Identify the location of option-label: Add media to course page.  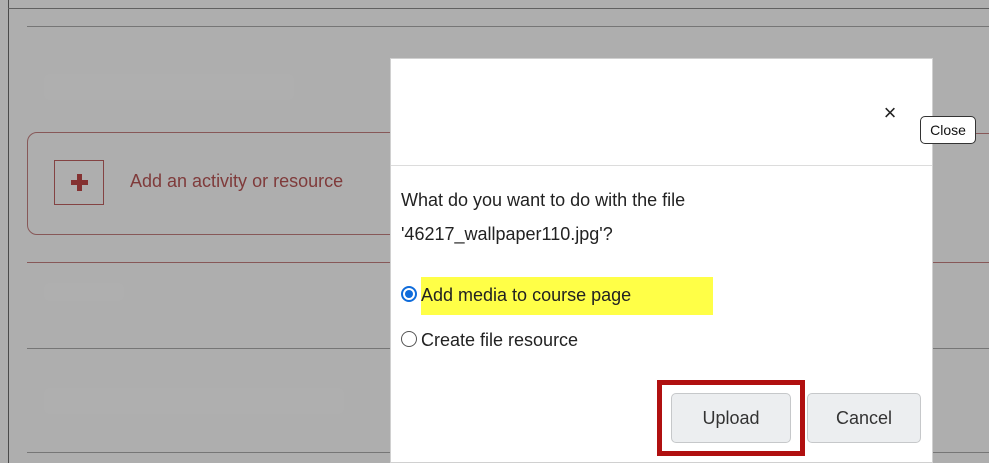
(526, 295).